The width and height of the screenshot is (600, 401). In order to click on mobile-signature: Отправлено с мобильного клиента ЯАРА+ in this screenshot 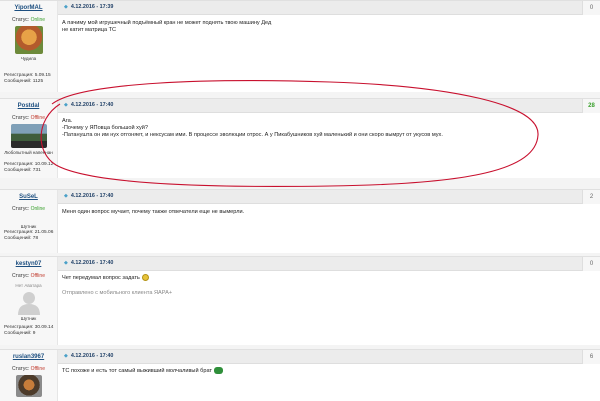, I will do `click(117, 293)`.